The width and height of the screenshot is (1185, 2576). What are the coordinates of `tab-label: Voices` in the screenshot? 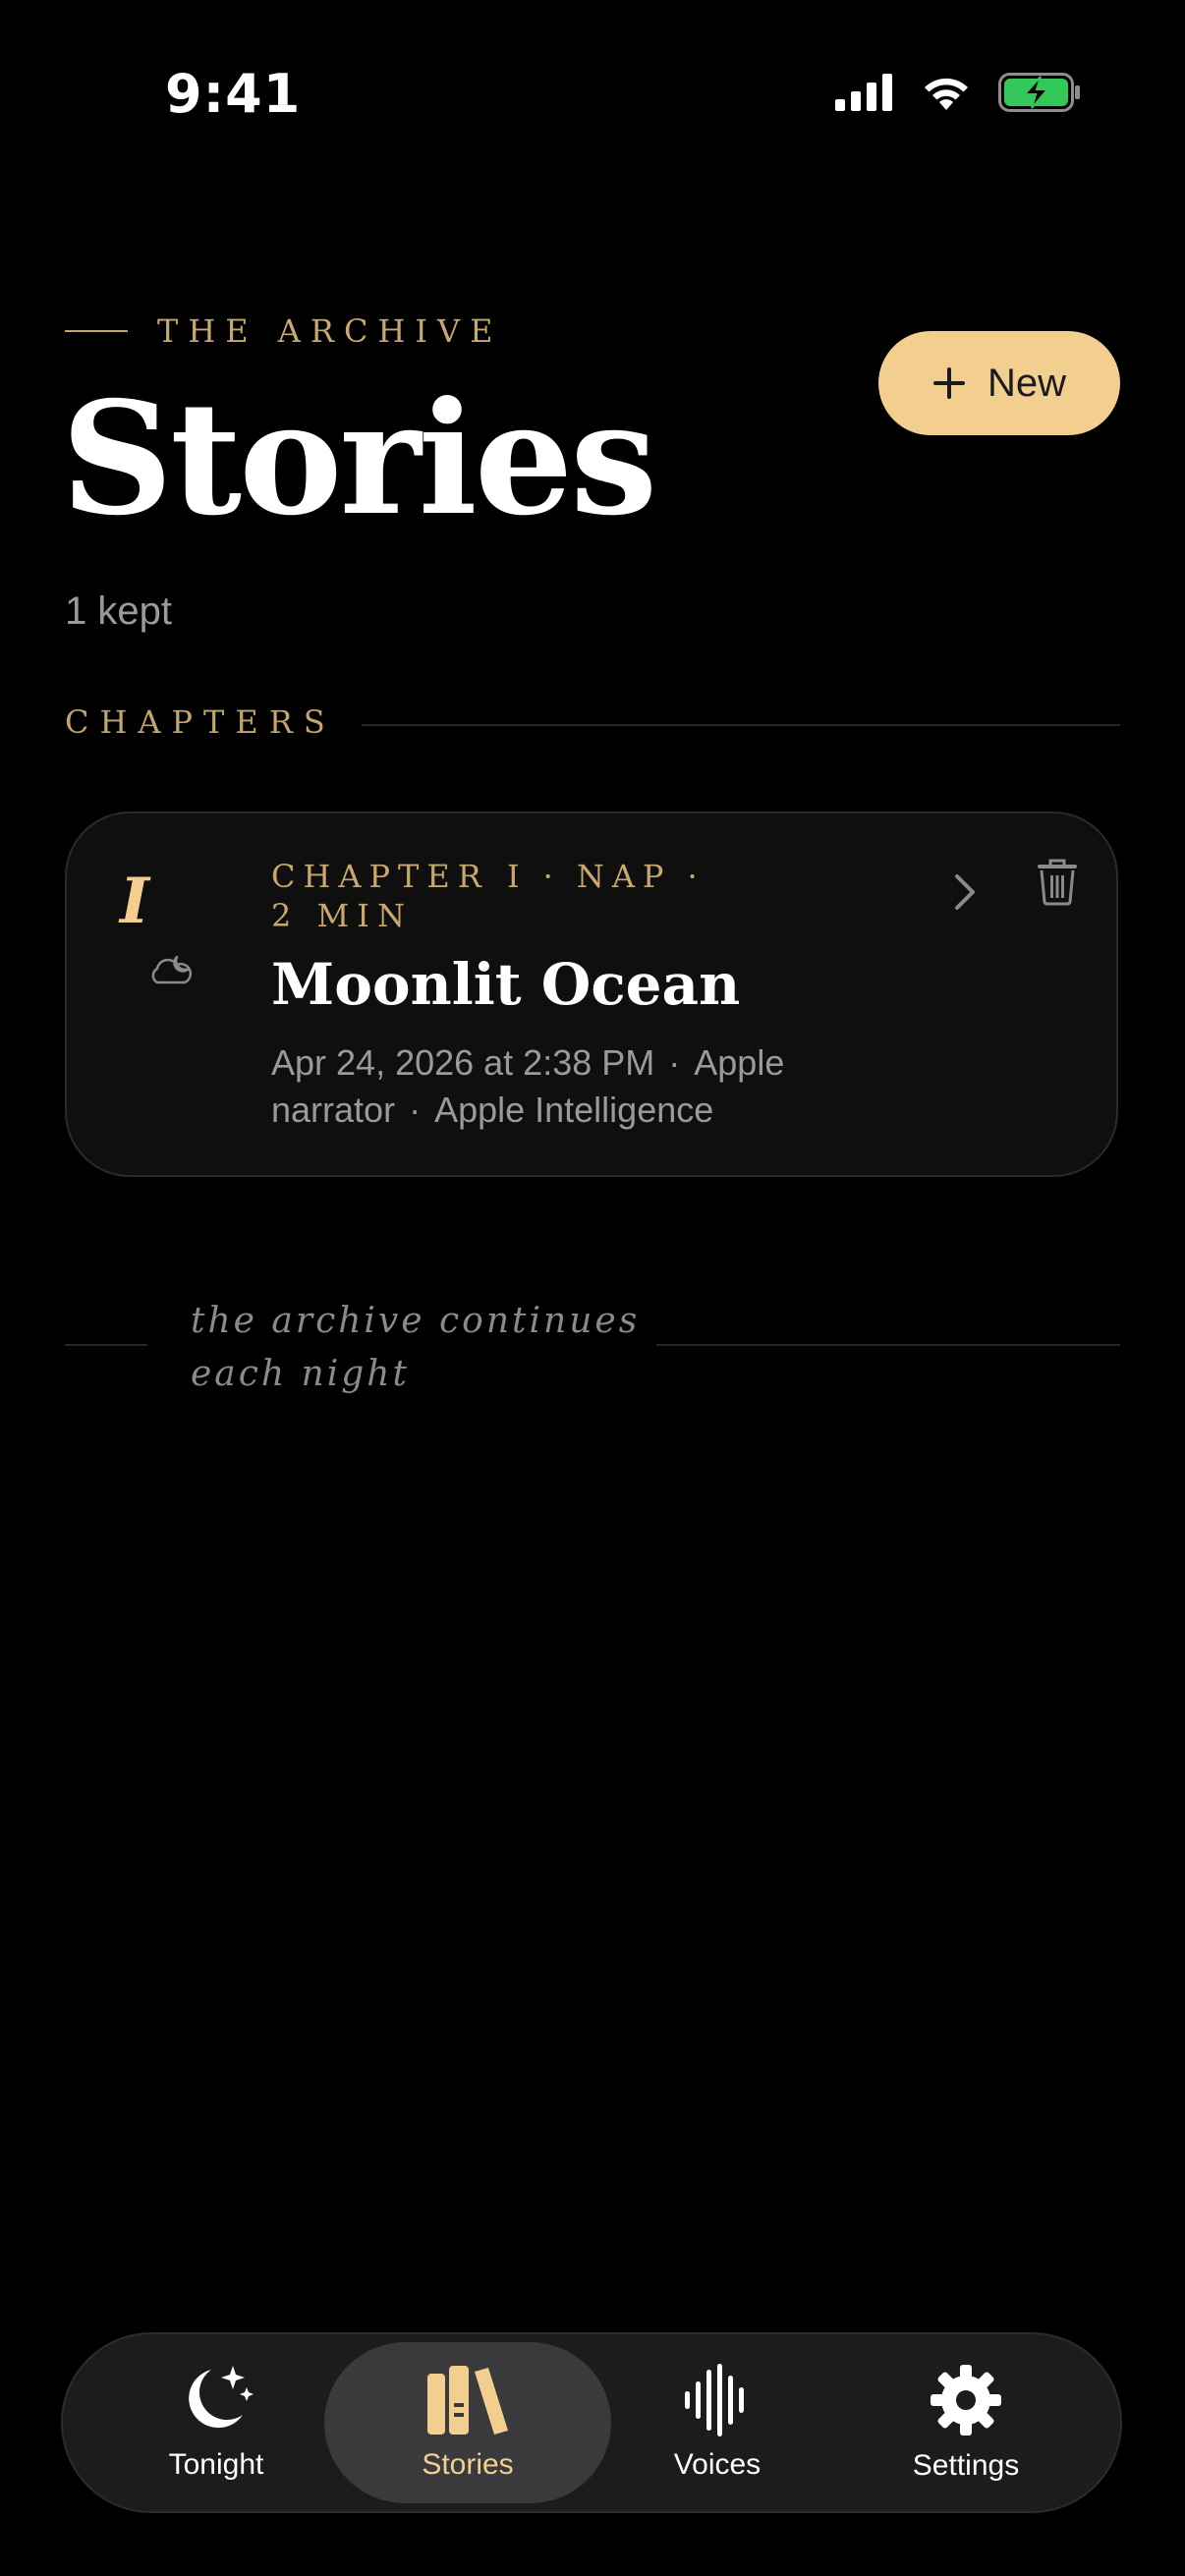 It's located at (718, 2464).